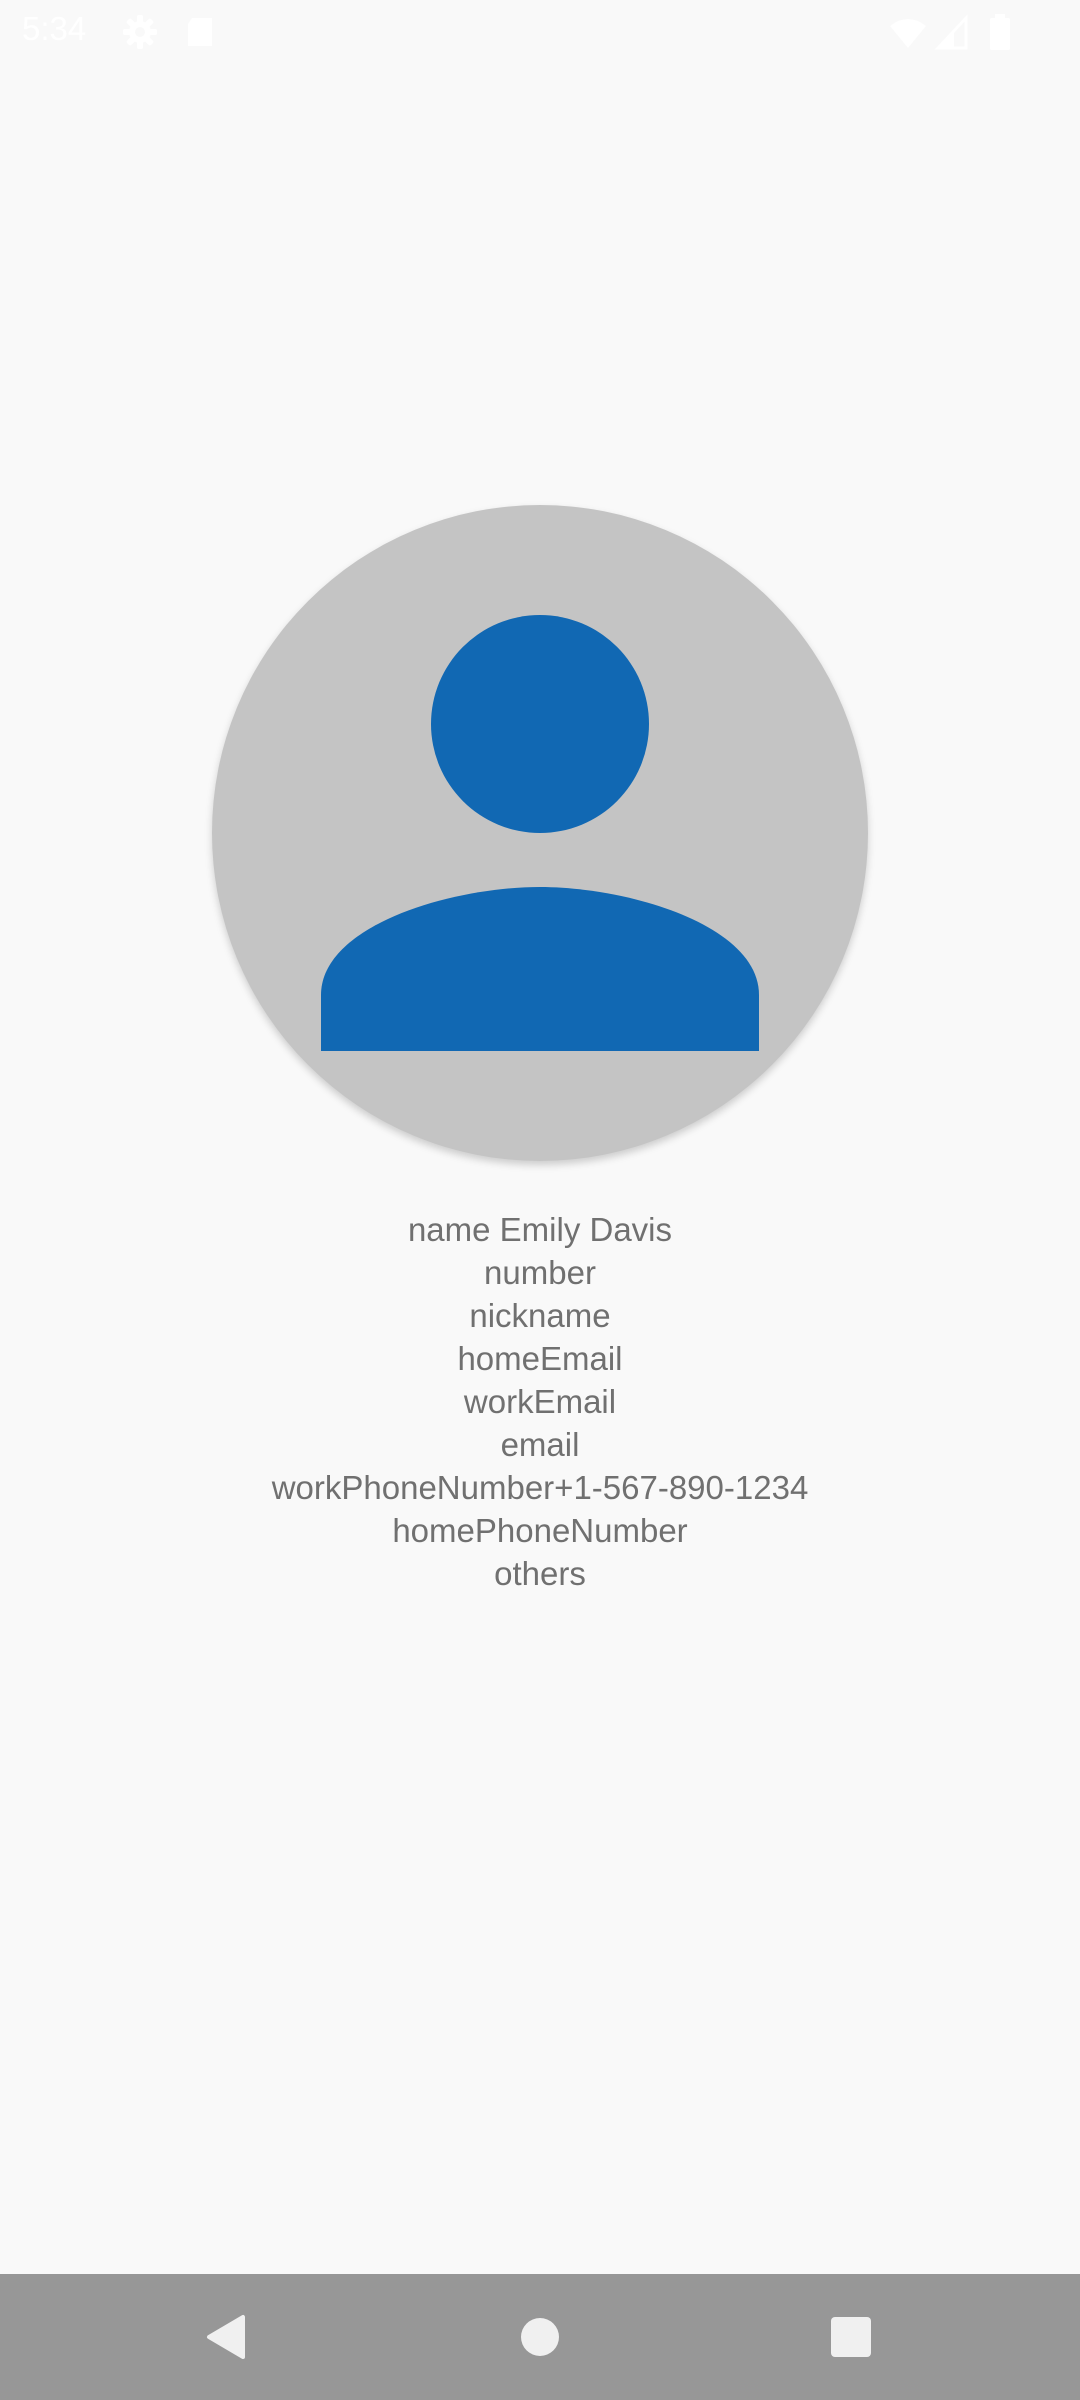 The height and width of the screenshot is (2400, 1080). Describe the element at coordinates (540, 32) in the screenshot. I see `status-bar: 5:34` at that location.